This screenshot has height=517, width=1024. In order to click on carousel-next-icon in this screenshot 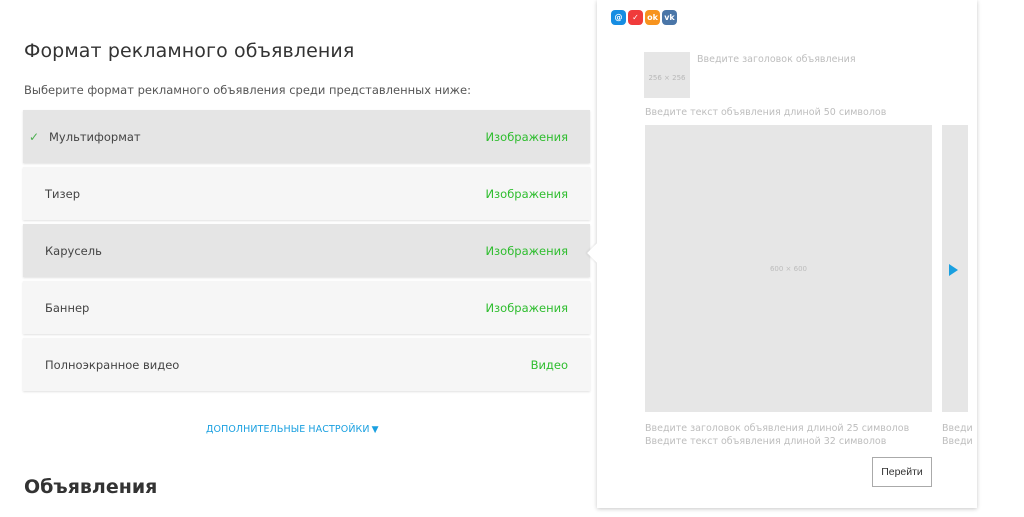, I will do `click(953, 270)`.